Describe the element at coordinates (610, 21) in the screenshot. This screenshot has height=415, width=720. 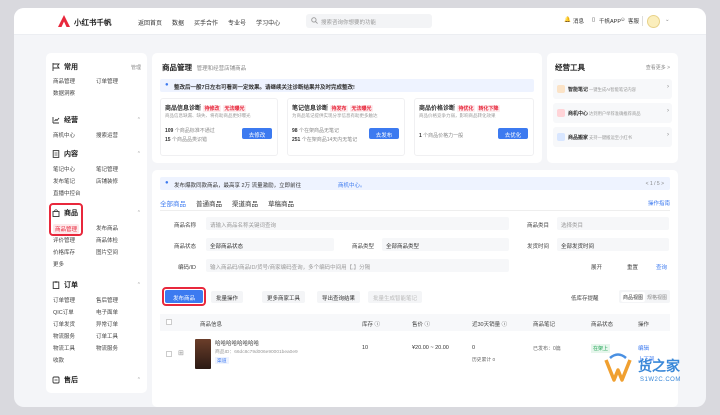
I see `app-link: 千帆APP` at that location.